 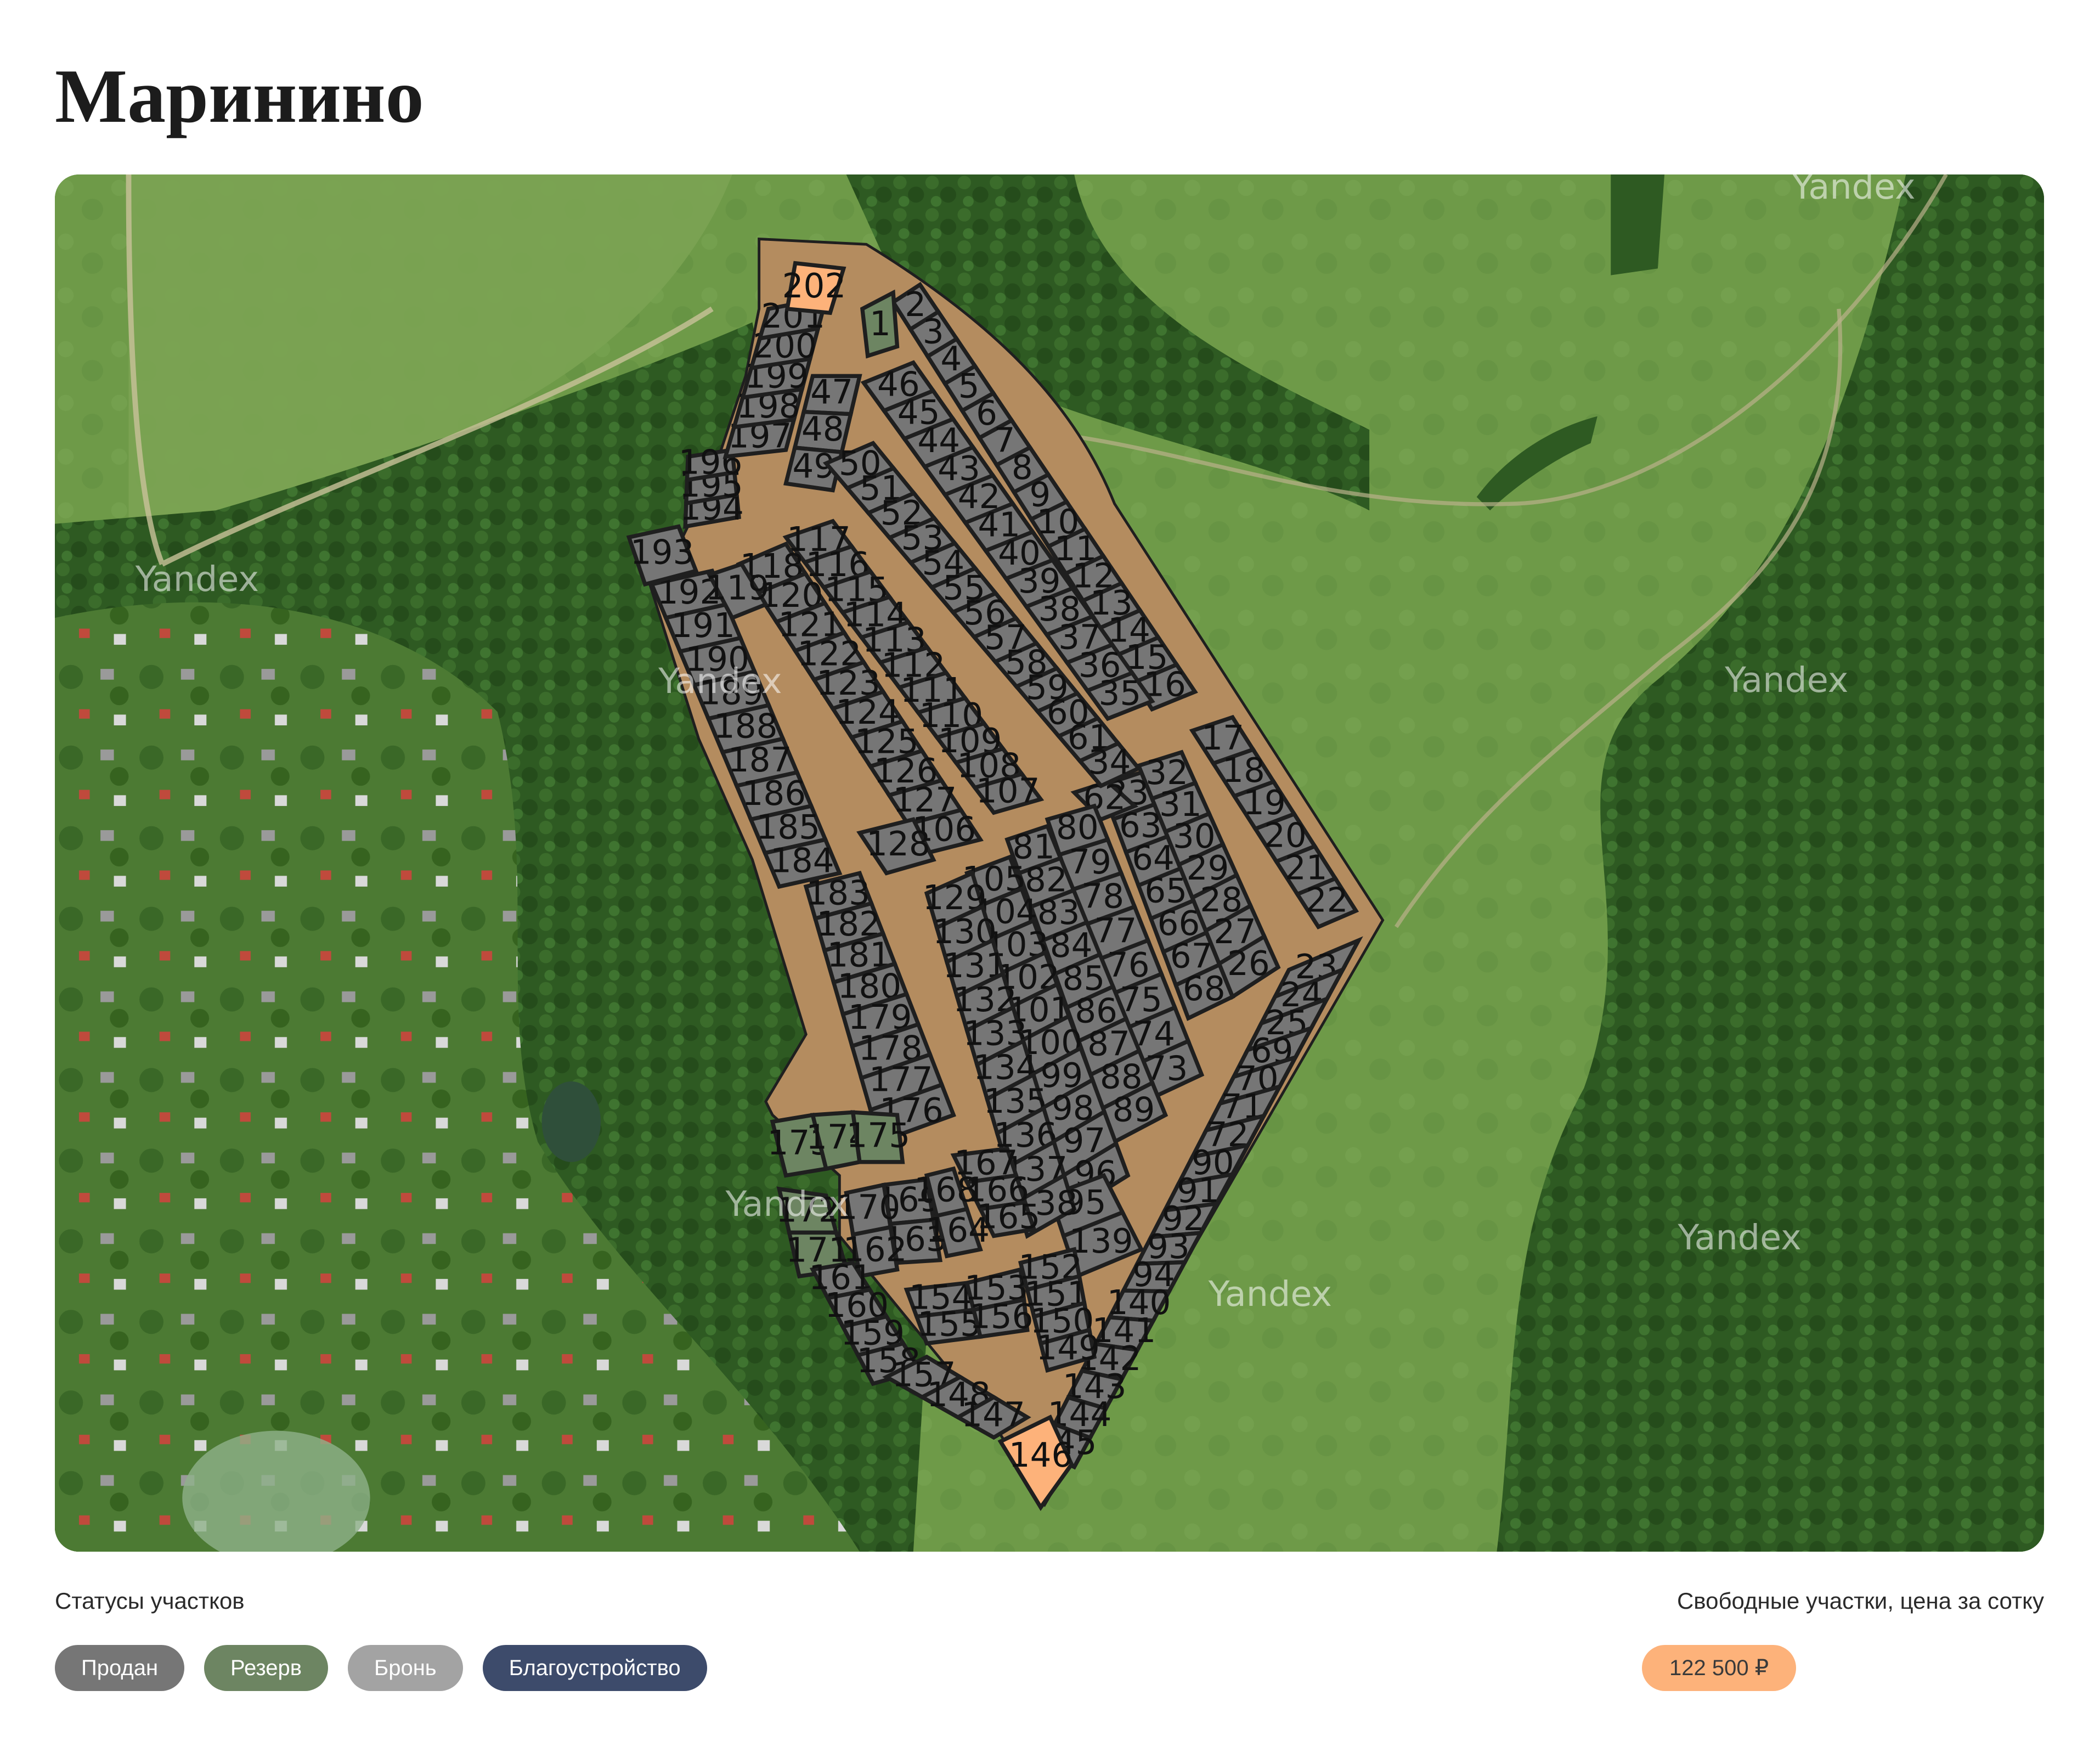 I want to click on price-title: Свободные участки, цена за сотку, so click(x=1860, y=1601).